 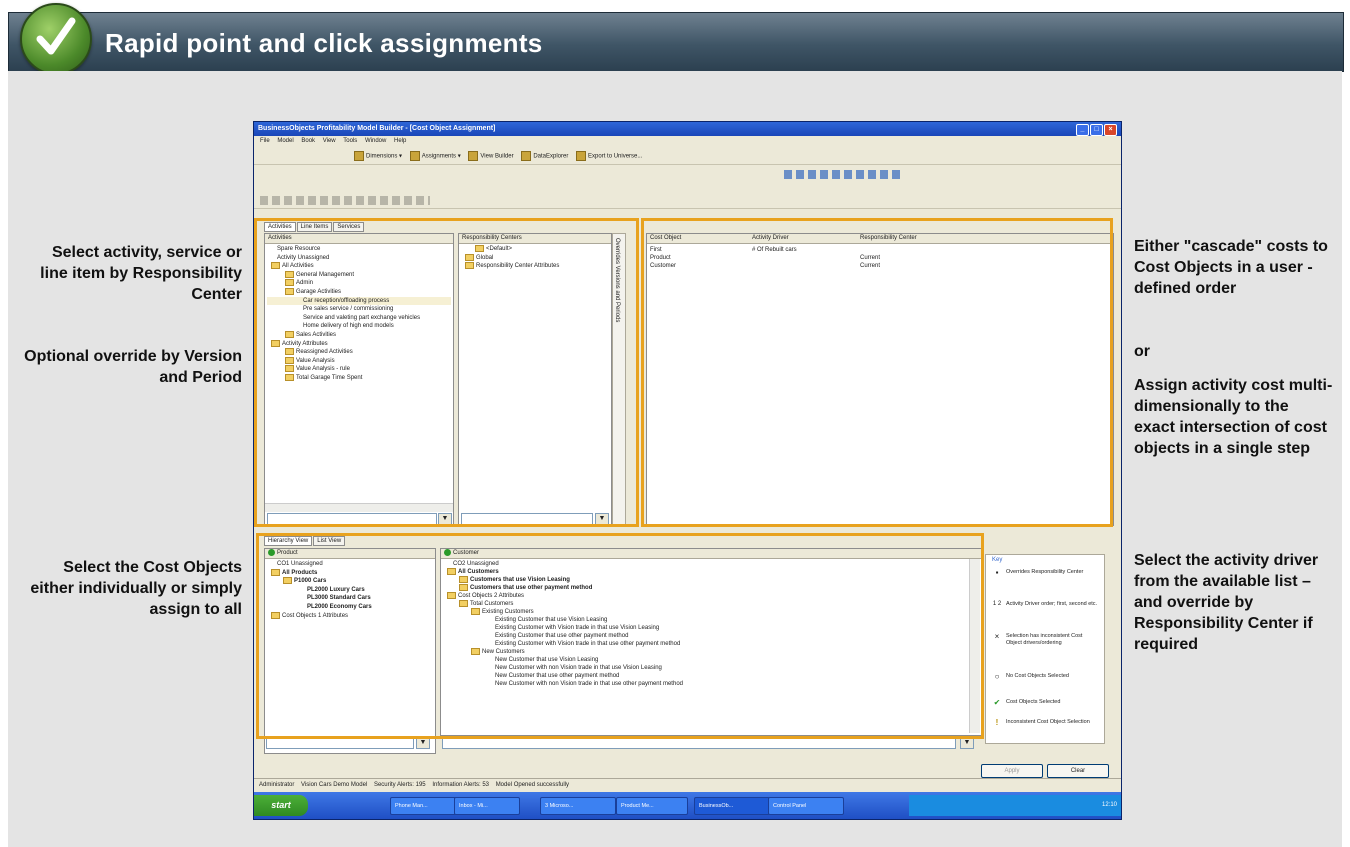 I want to click on status-message: Model Opened successfully, so click(x=532, y=785).